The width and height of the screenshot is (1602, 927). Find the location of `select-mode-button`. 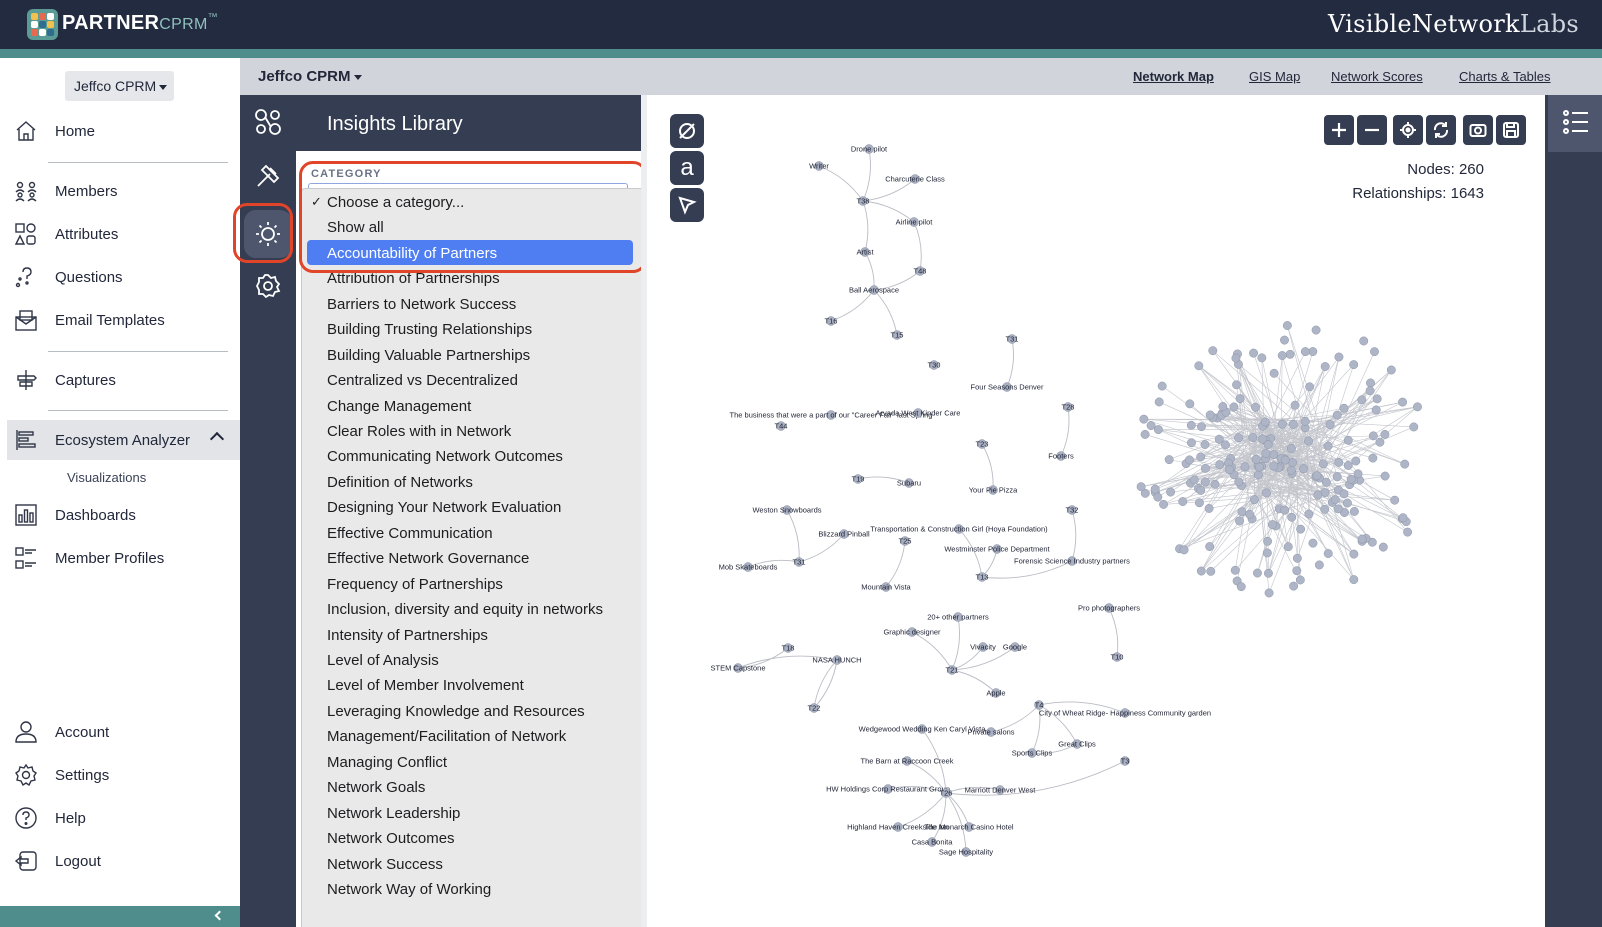

select-mode-button is located at coordinates (687, 205).